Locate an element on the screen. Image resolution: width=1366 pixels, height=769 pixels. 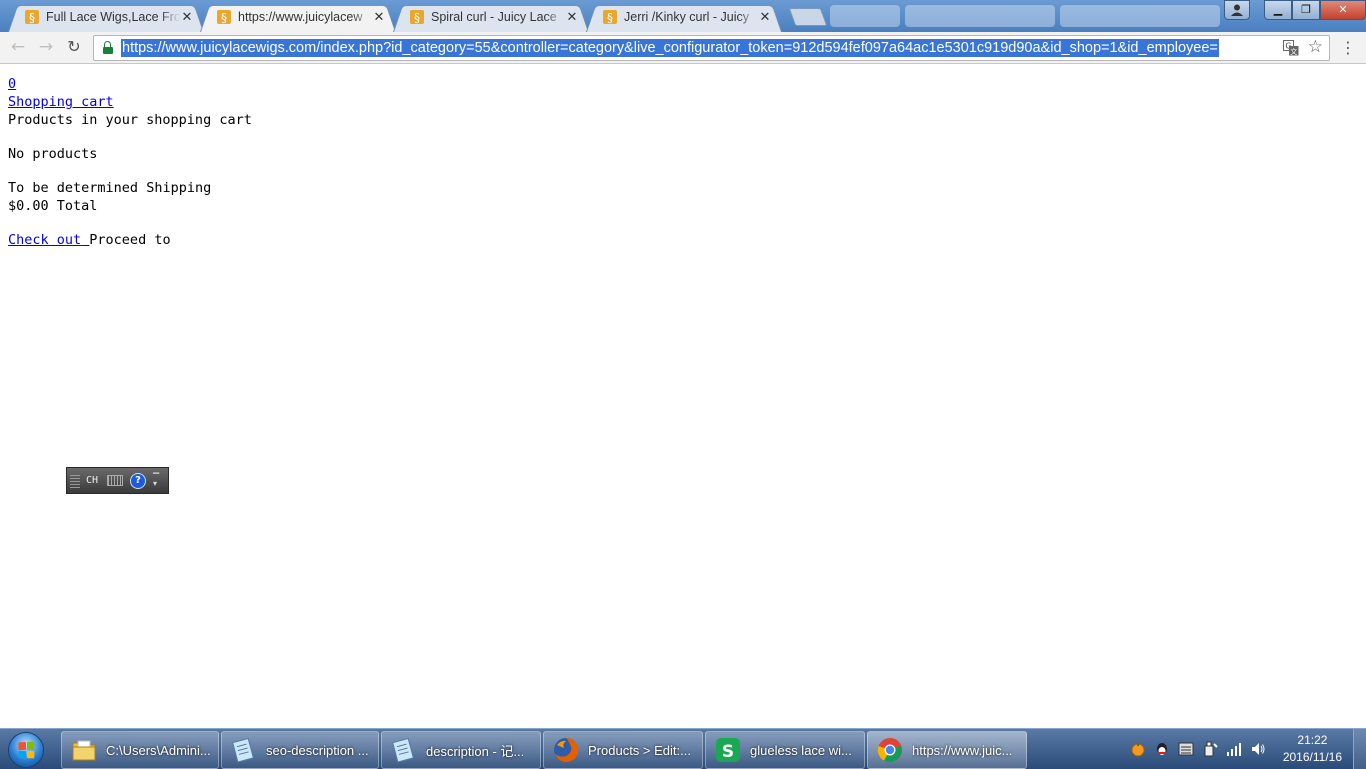
window-controls: ▁ ❐ ✕ is located at coordinates (1295, 10).